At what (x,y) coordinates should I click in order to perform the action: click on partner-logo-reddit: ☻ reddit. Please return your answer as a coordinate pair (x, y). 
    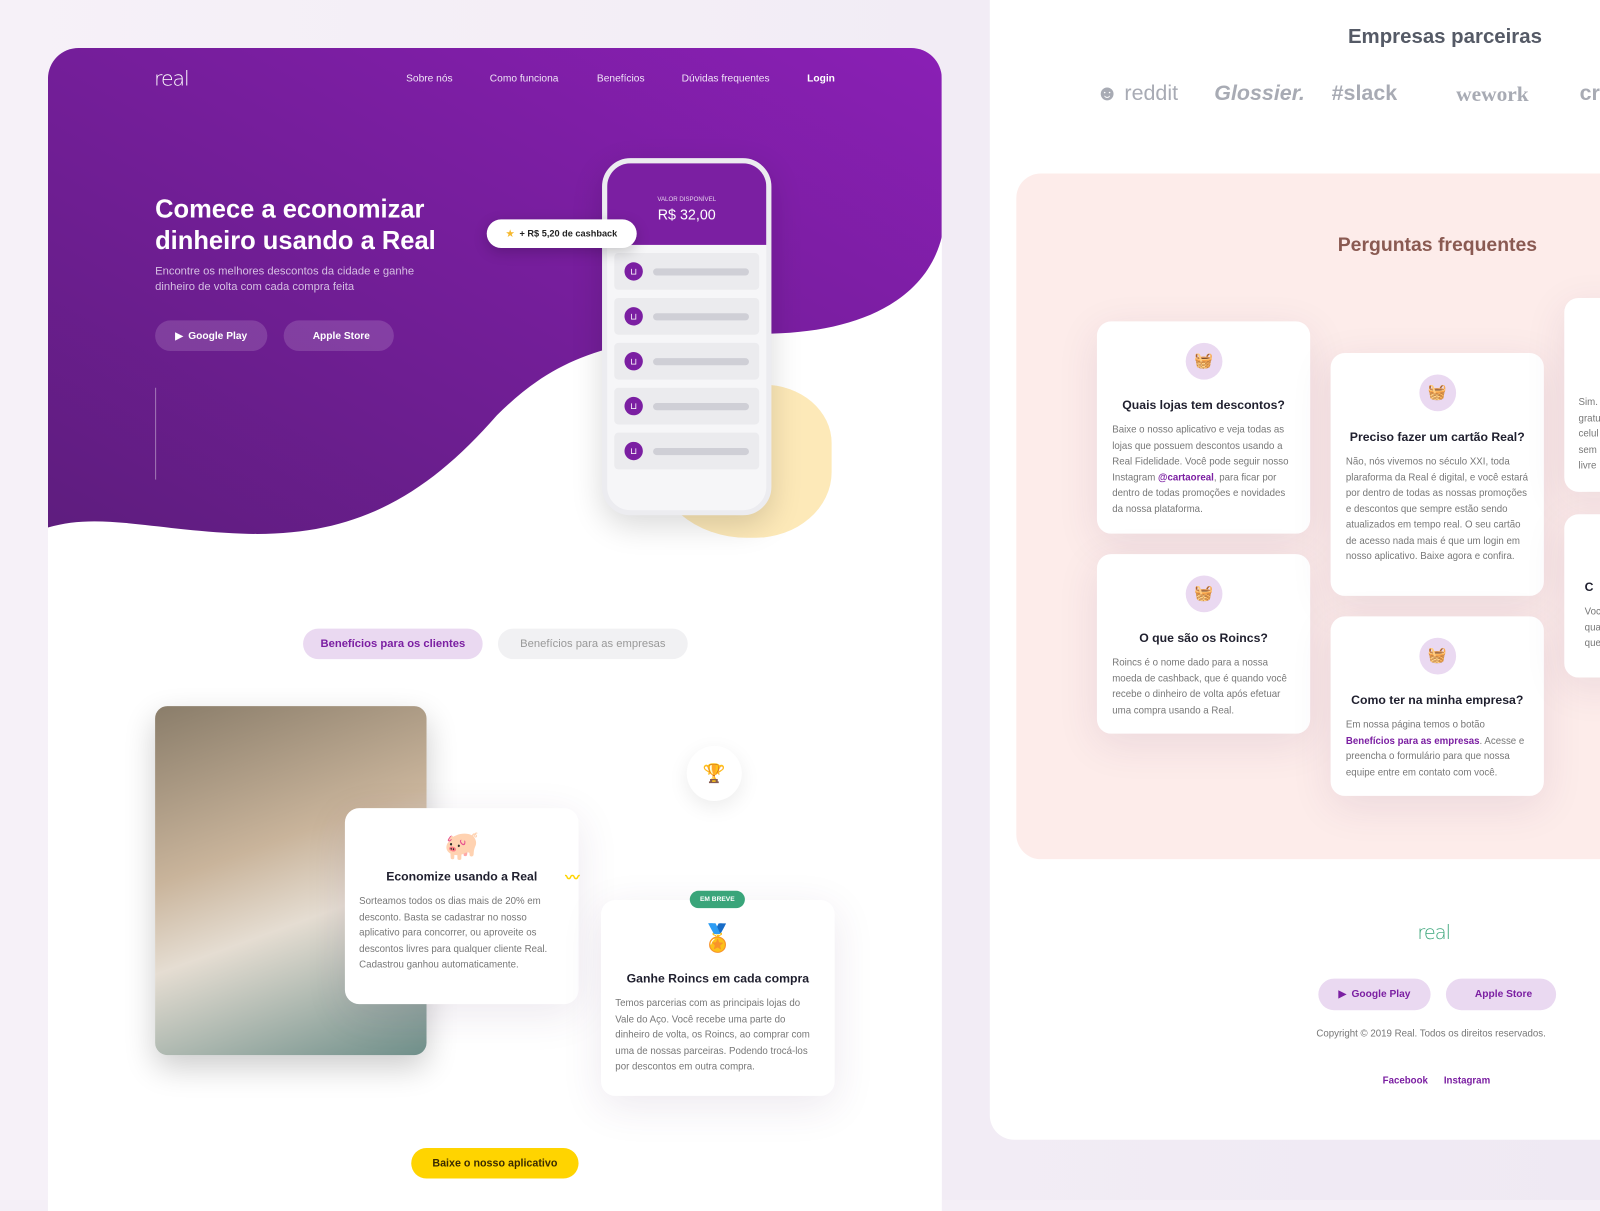
    Looking at the image, I should click on (1137, 93).